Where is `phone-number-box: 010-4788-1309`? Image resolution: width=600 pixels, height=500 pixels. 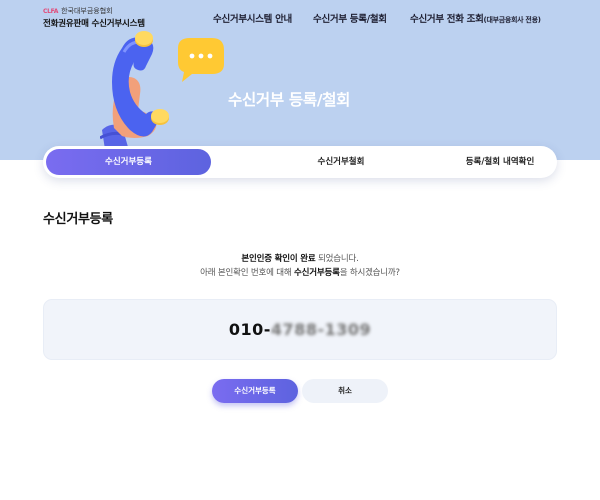
phone-number-box: 010-4788-1309 is located at coordinates (300, 329).